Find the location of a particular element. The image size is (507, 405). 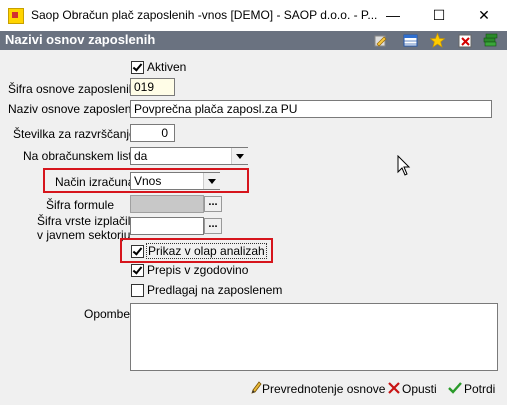

vrste-label-2: v javnem sektorju is located at coordinates (84, 235).